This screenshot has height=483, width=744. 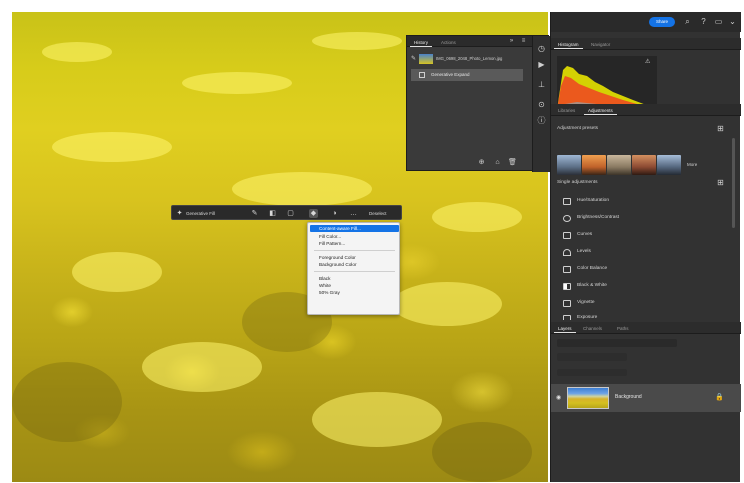 I want to click on fill-bucket-icon: ◆, so click(x=313, y=213).